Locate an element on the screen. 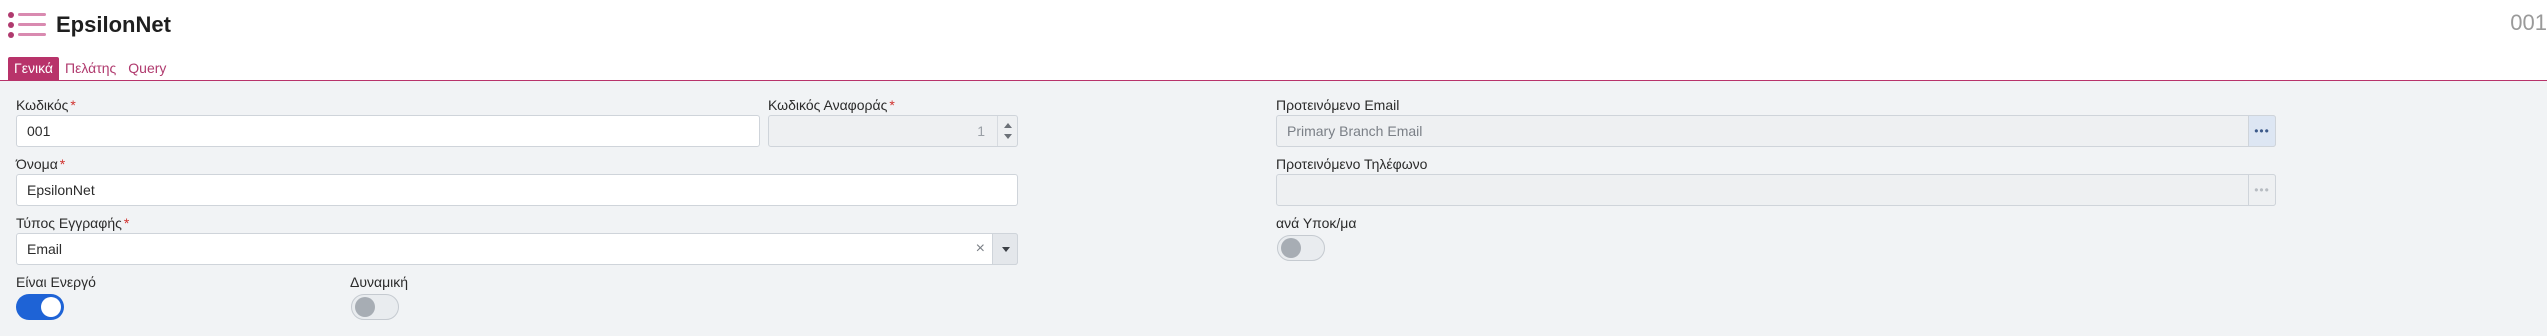 Image resolution: width=2547 pixels, height=336 pixels. reference-code-input: 1 is located at coordinates (893, 131).